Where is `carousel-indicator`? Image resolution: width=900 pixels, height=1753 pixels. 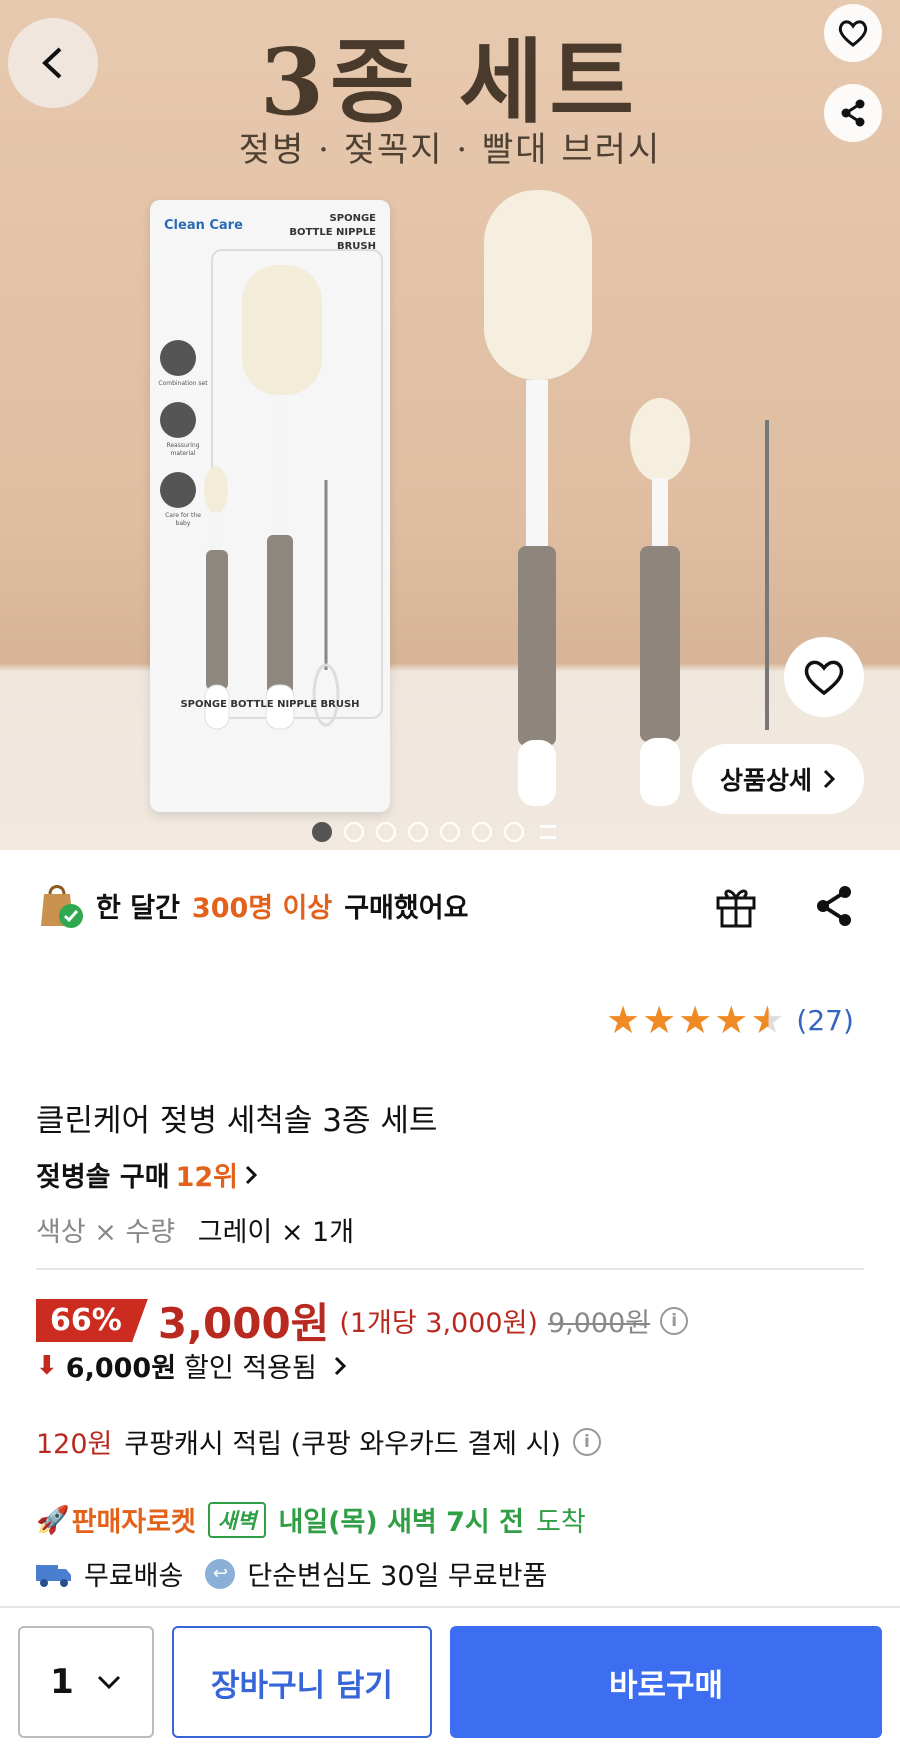 carousel-indicator is located at coordinates (434, 832).